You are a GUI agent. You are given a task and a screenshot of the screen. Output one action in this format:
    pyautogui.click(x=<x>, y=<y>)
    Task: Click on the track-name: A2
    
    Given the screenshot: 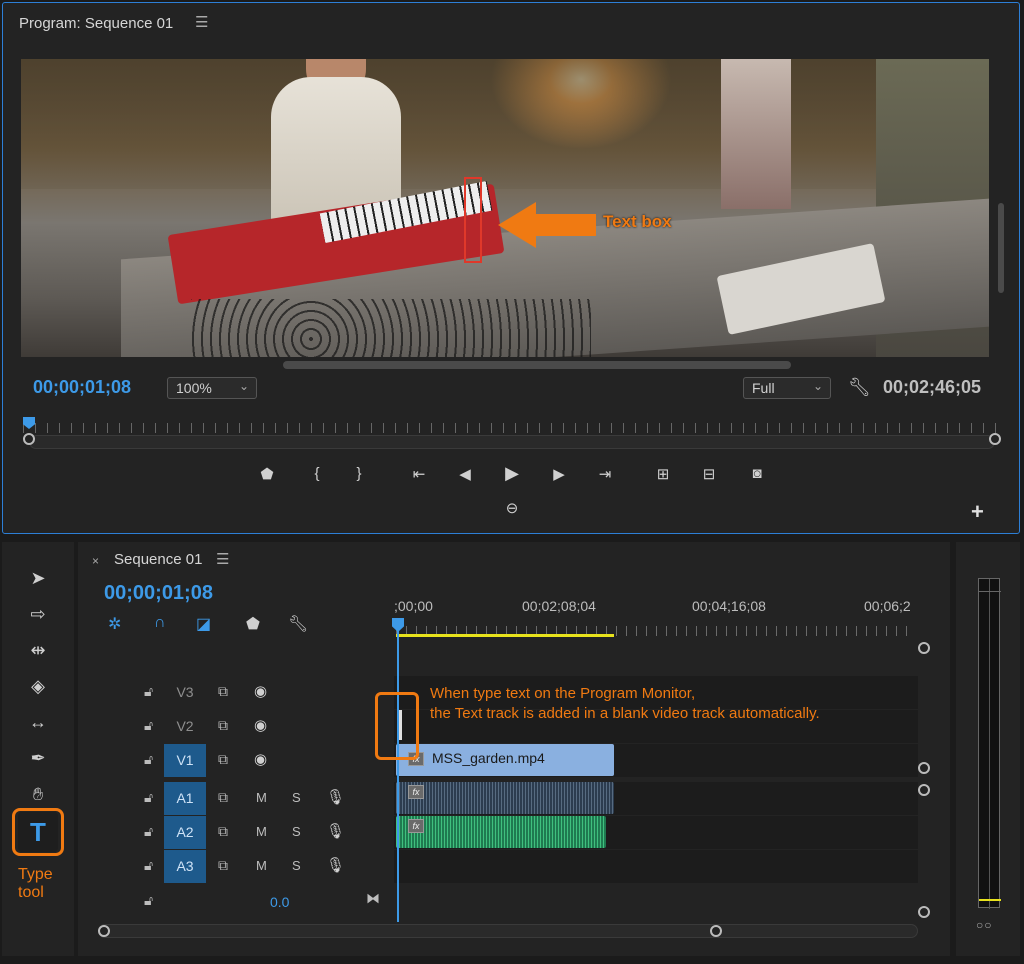 What is the action you would take?
    pyautogui.click(x=185, y=832)
    